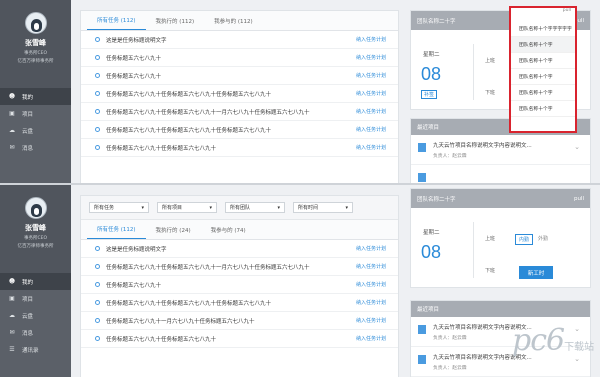 This screenshot has width=600, height=377. What do you see at coordinates (12, 96) in the screenshot?
I see `user-icon: ☻` at bounding box center [12, 96].